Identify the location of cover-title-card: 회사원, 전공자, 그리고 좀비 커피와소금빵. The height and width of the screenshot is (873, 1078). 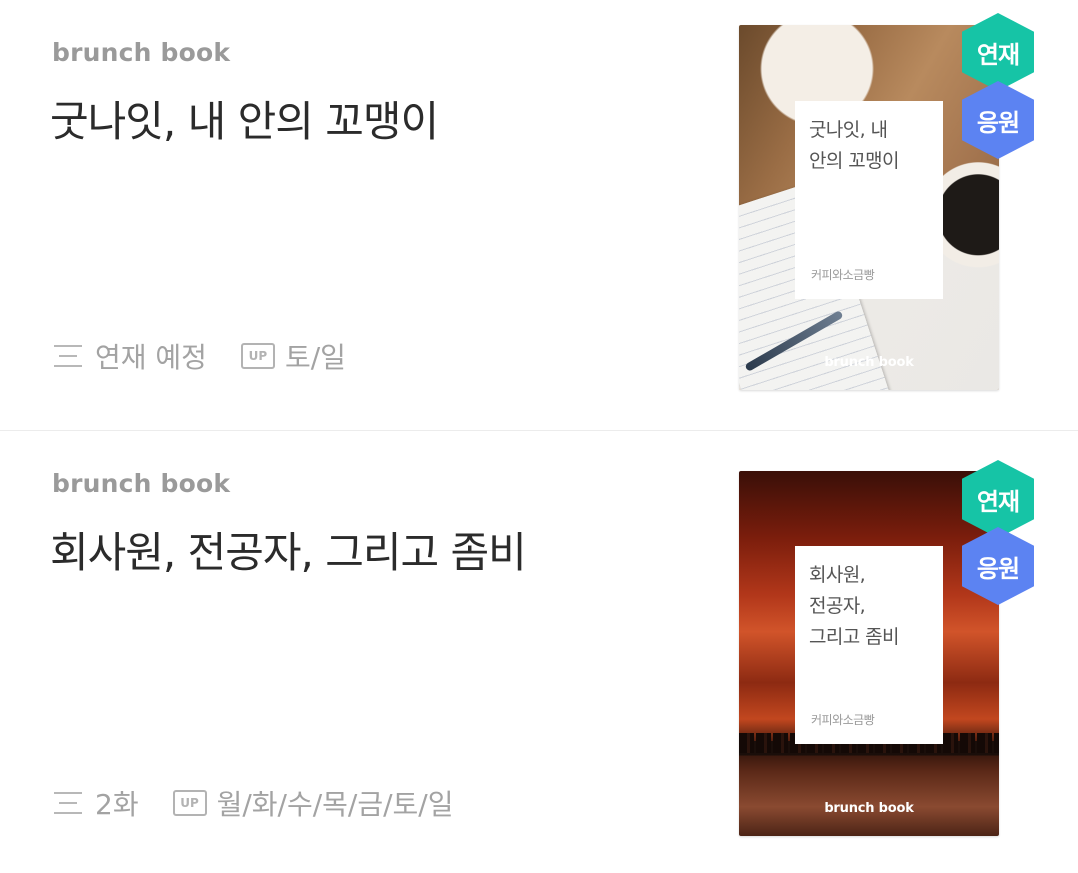
(869, 645).